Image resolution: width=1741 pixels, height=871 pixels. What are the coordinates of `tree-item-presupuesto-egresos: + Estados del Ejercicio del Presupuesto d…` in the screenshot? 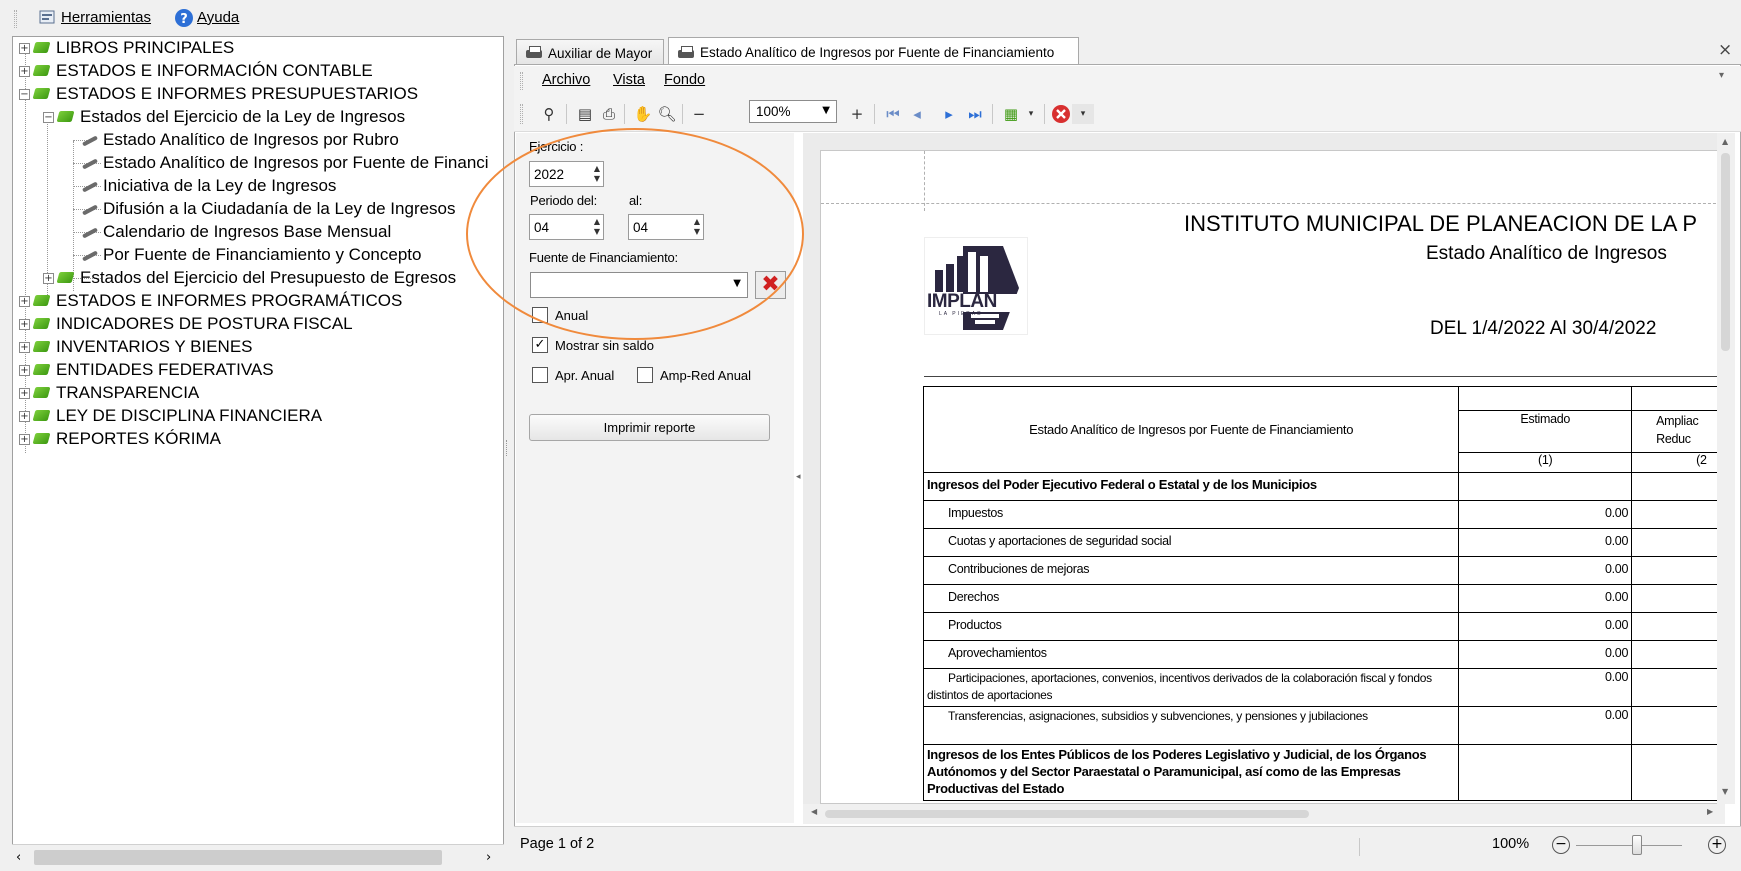 It's located at (249, 278).